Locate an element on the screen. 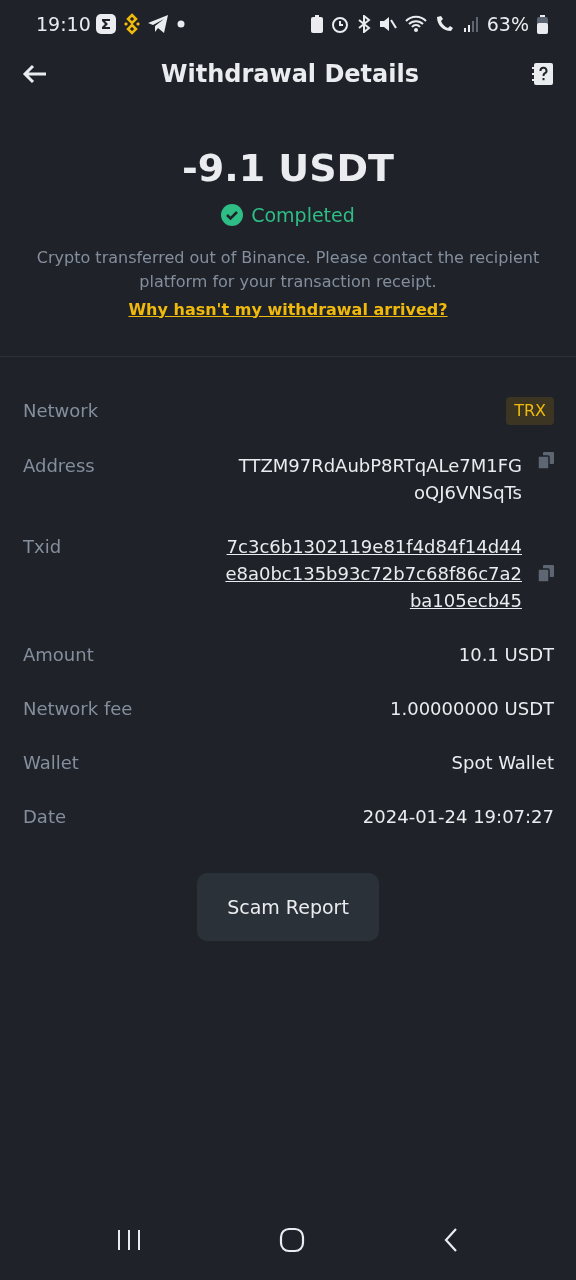 This screenshot has height=1280, width=576. detail-label: Txid is located at coordinates (42, 546).